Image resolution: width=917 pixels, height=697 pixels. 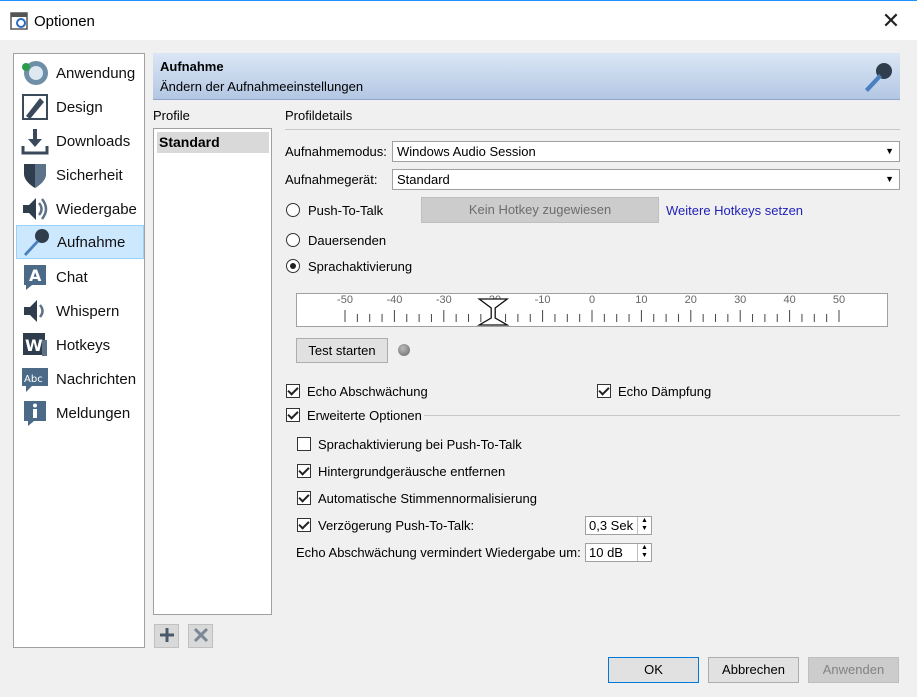 What do you see at coordinates (80, 379) in the screenshot?
I see `sidebar-item-nachrichten: Abc Nachrichten` at bounding box center [80, 379].